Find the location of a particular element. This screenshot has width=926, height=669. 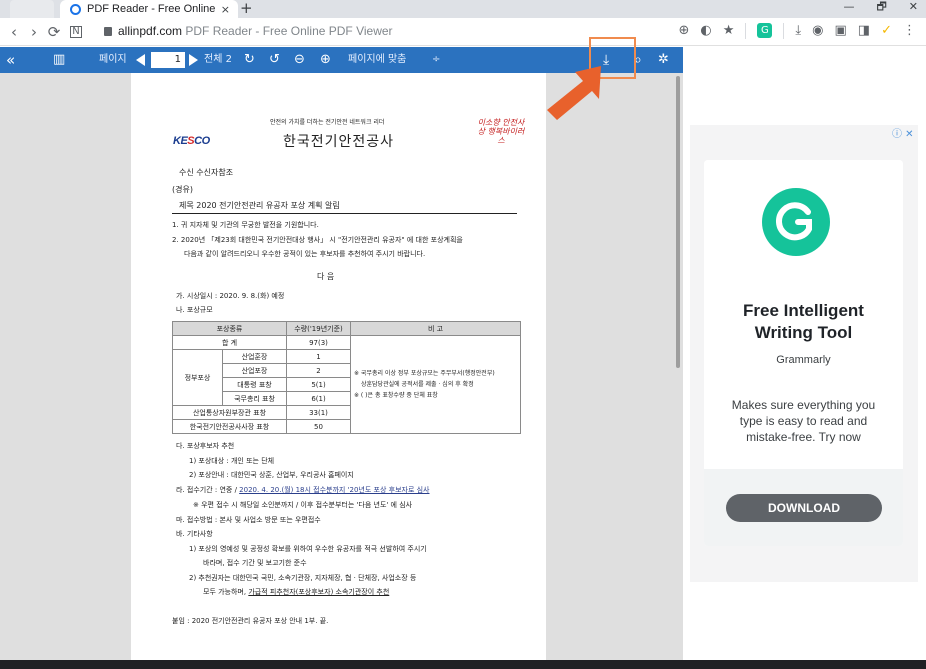

camera-icon: ◉ is located at coordinates (817, 31).